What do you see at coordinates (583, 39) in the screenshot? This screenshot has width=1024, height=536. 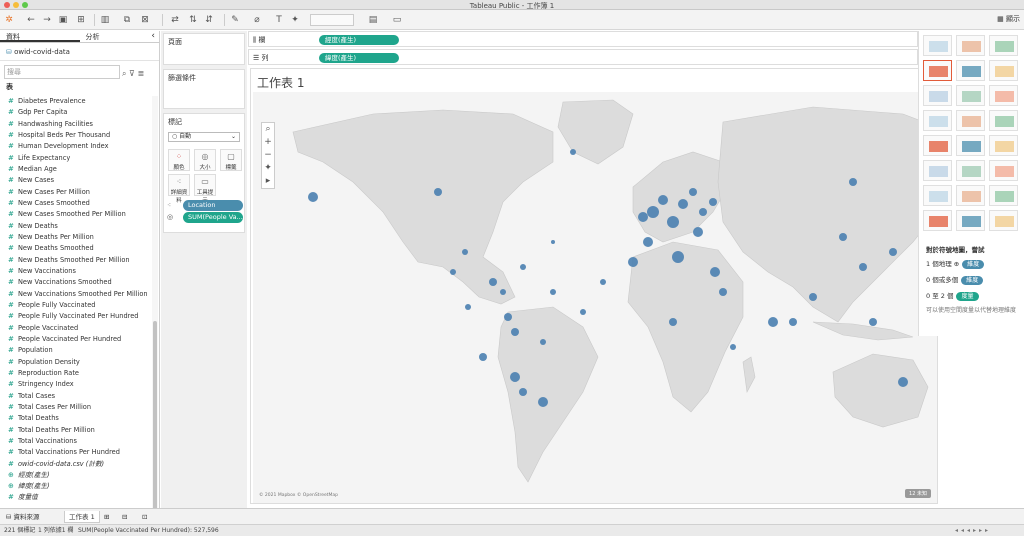 I see `columns-shelf: ⫼ 欄 經度(產生)` at bounding box center [583, 39].